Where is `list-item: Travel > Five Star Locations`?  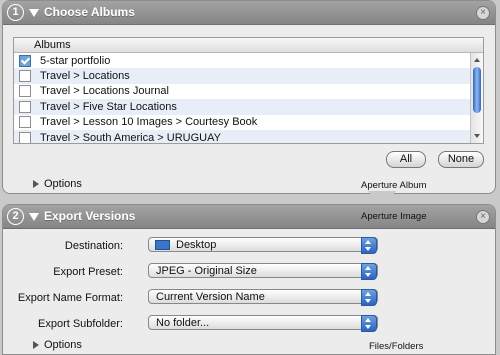 list-item: Travel > Five Star Locations is located at coordinates (248, 107).